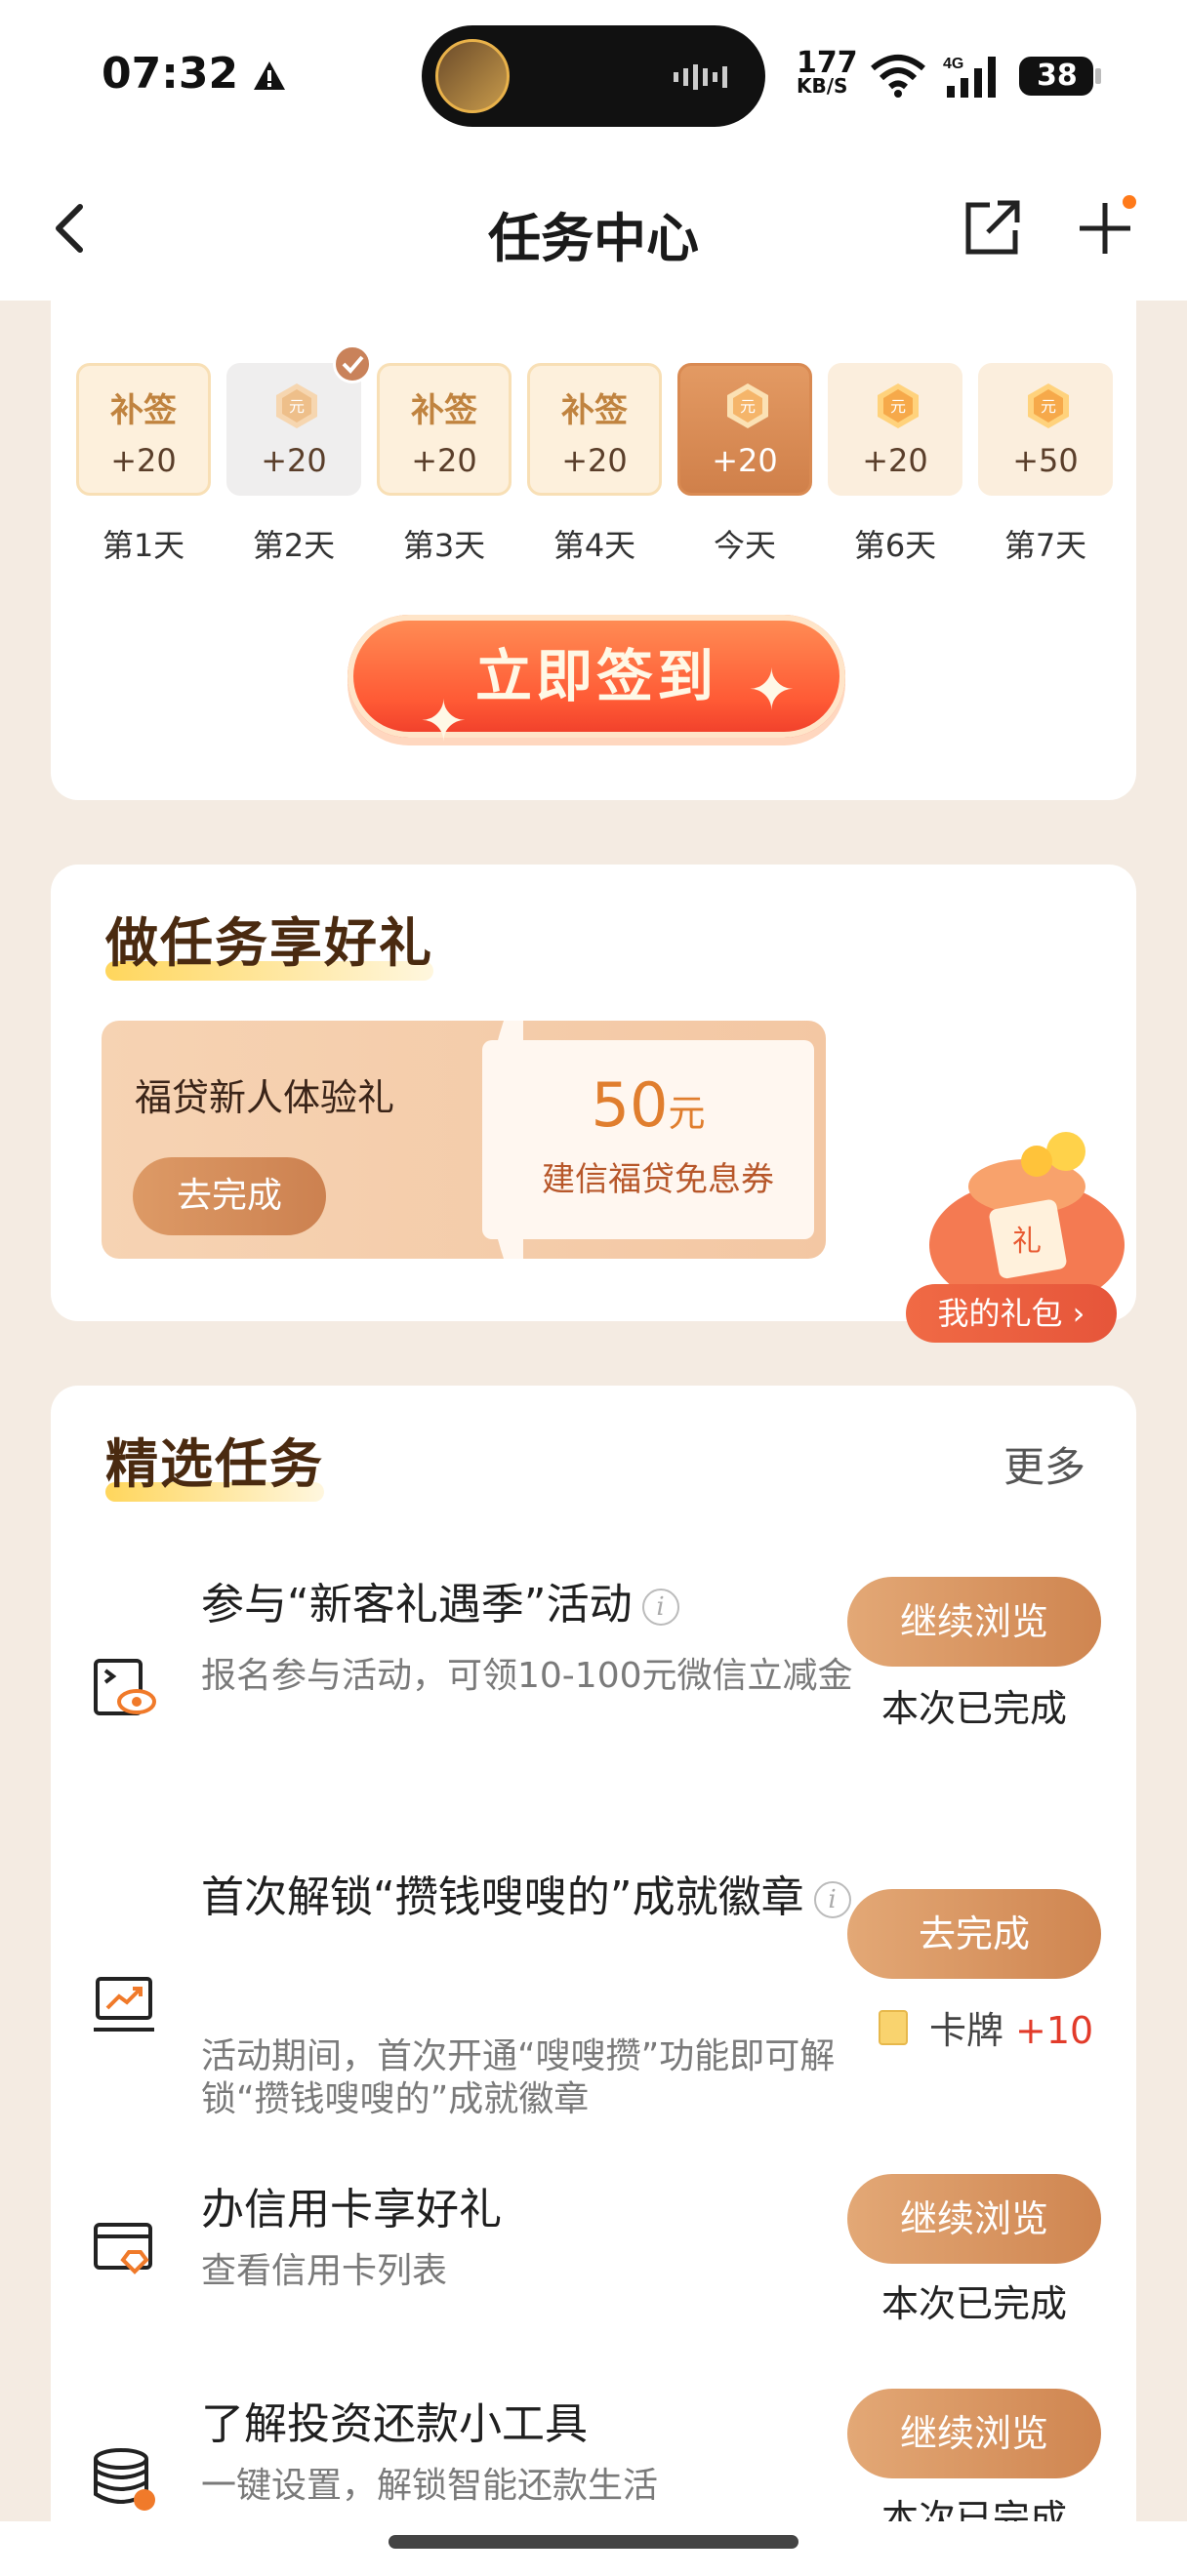 This screenshot has height=2576, width=1187. What do you see at coordinates (658, 1179) in the screenshot?
I see `coupon-desc: 建信福贷免息券` at bounding box center [658, 1179].